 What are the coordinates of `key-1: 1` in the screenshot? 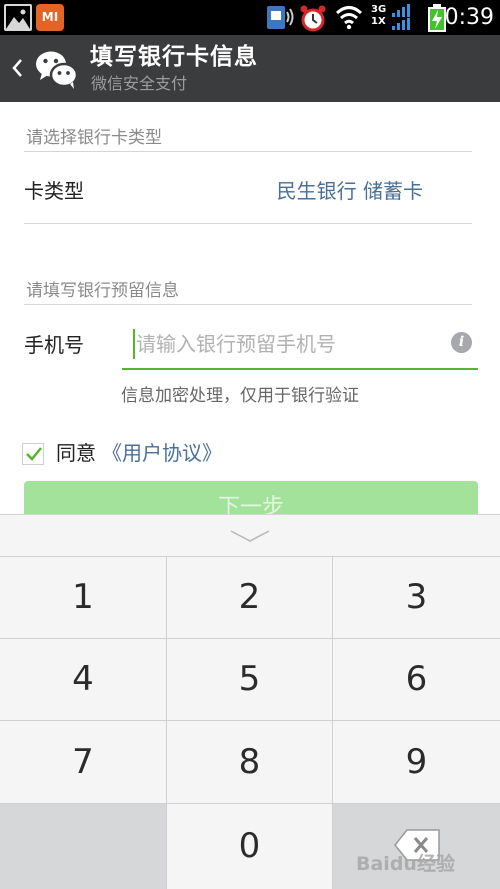 It's located at (83, 597).